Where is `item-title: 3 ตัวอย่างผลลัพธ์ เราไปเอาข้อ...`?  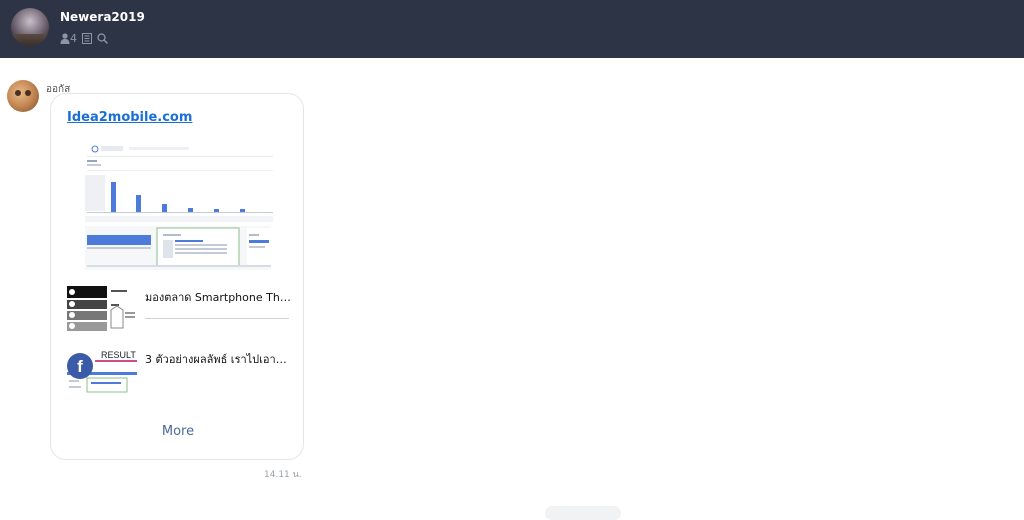 item-title: 3 ตัวอย่างผลลัพธ์ เราไปเอาข้อ... is located at coordinates (218, 359).